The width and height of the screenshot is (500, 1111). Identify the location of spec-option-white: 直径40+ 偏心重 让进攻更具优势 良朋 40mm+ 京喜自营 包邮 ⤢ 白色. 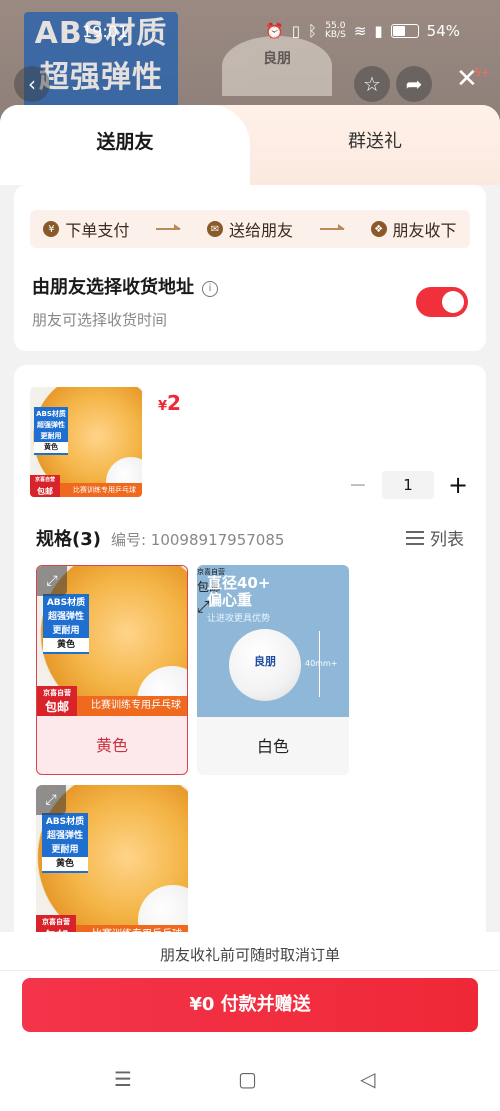
(273, 670).